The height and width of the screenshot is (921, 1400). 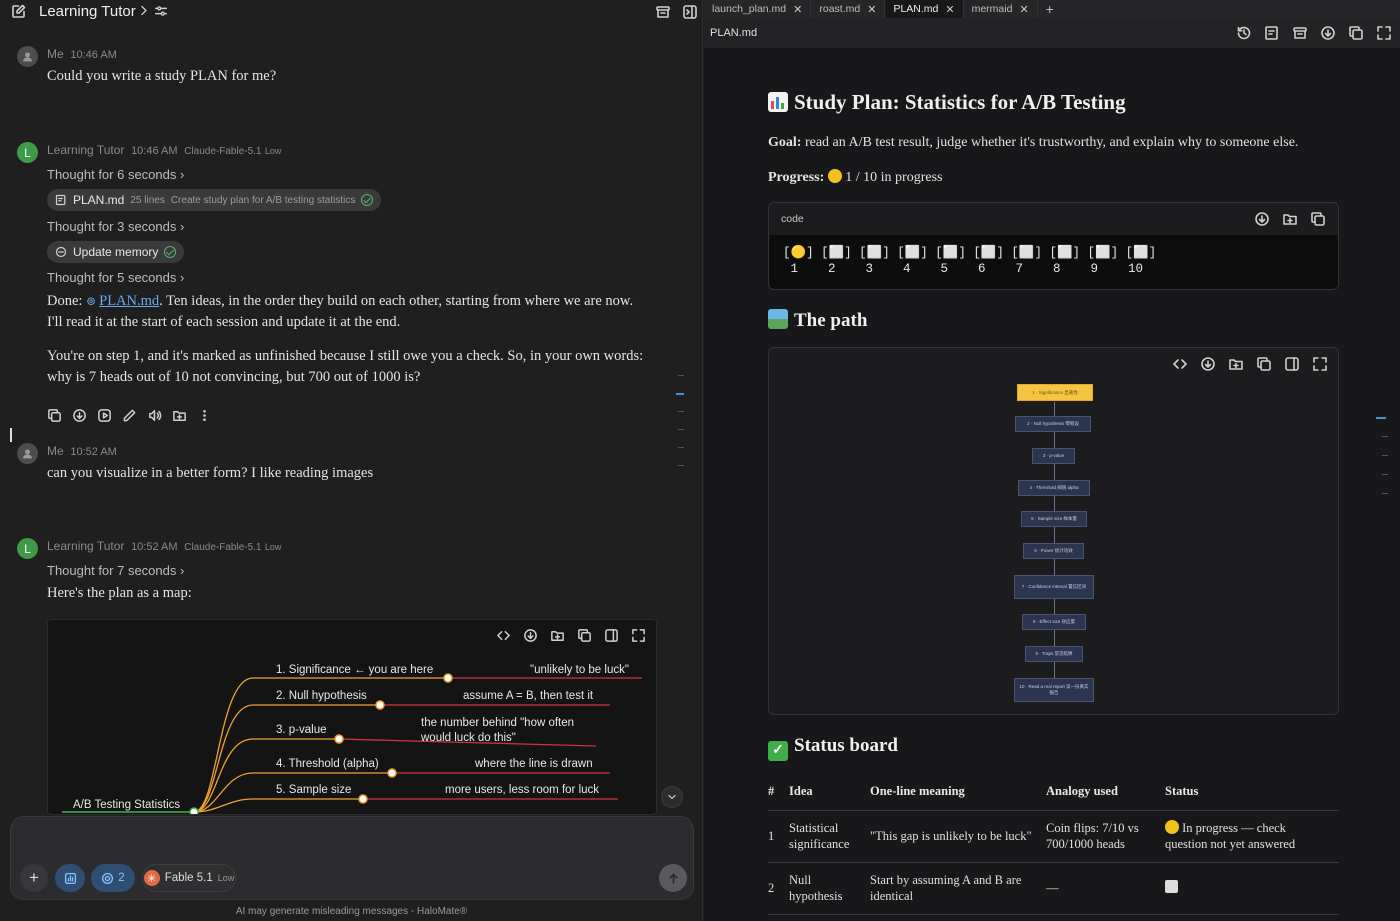 I want to click on speaker-icon, so click(x=154, y=415).